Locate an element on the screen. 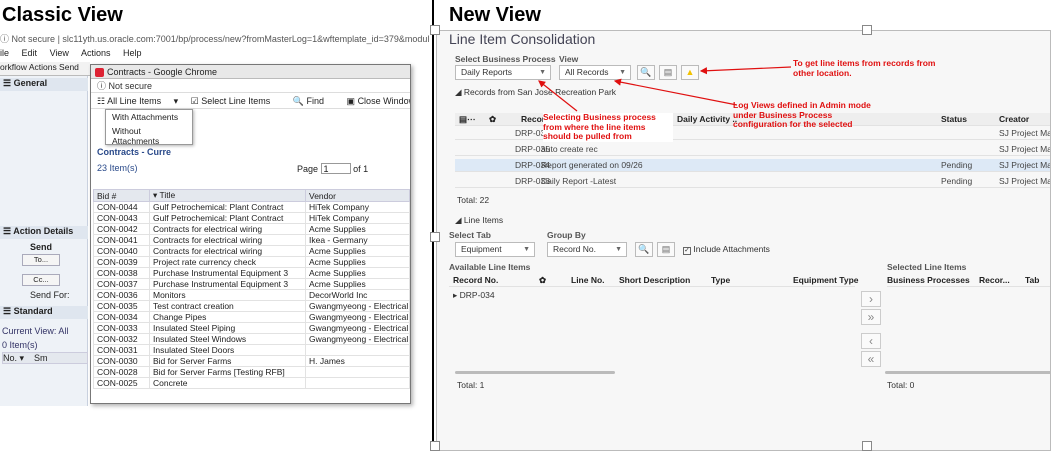 The width and height of the screenshot is (1051, 451). bid-cell: CON-0039 is located at coordinates (121, 262).